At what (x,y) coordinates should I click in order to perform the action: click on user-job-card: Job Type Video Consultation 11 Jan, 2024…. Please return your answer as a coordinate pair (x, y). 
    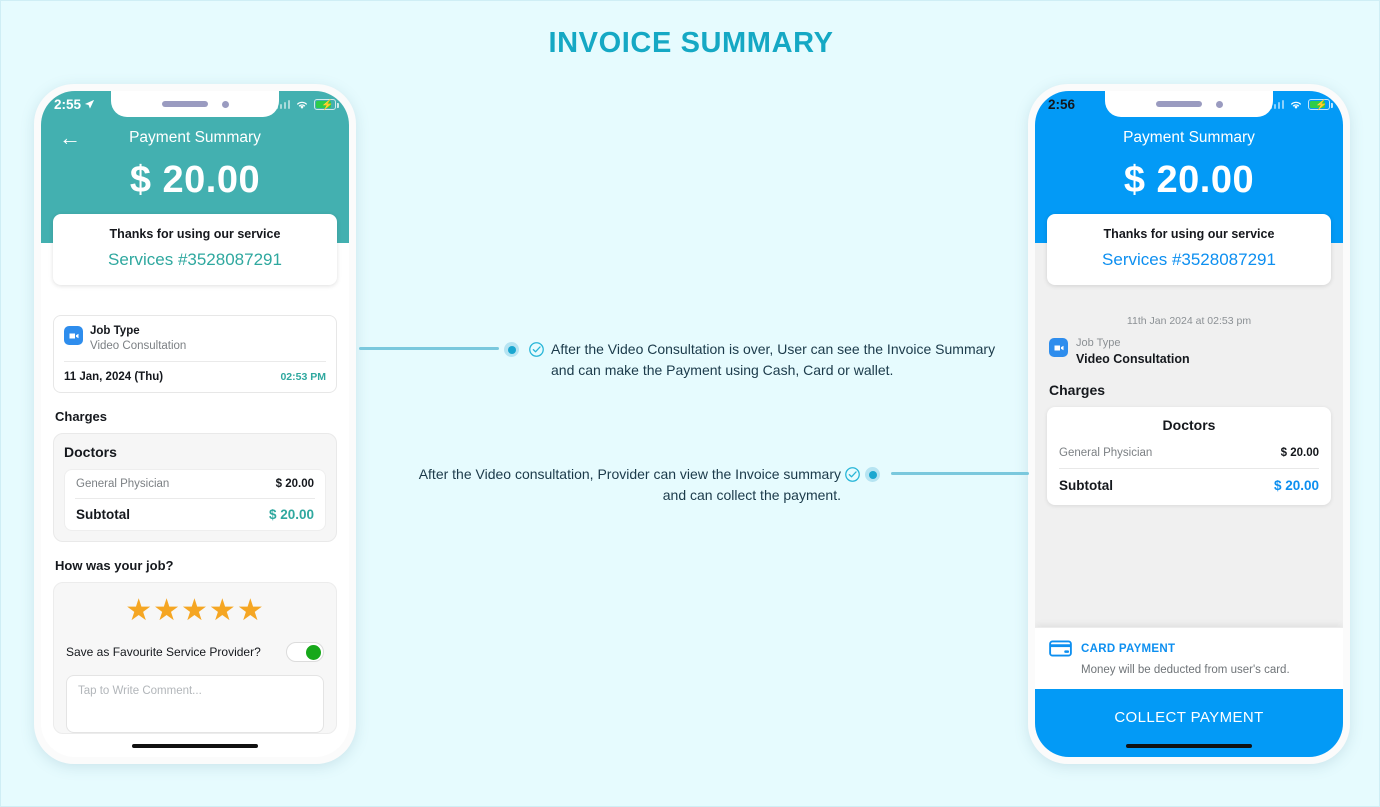
    Looking at the image, I should click on (195, 354).